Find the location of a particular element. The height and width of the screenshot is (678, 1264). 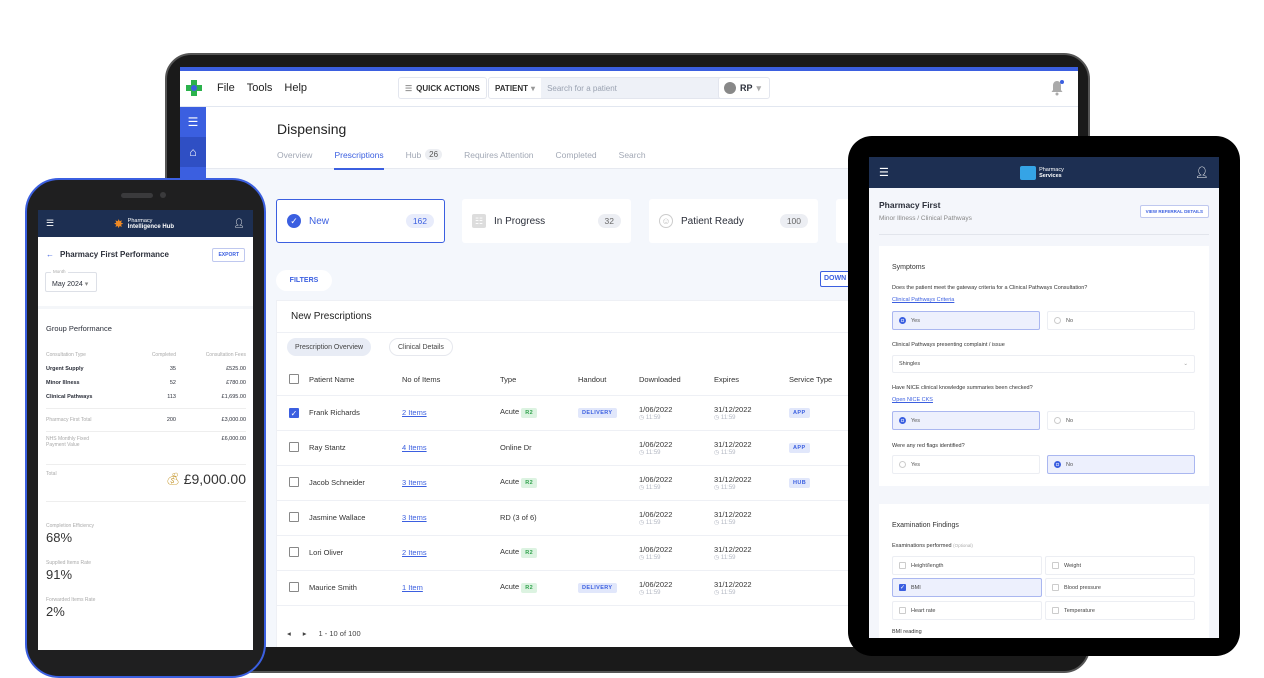

tab-requires-attention: Requires Attention is located at coordinates (498, 159).